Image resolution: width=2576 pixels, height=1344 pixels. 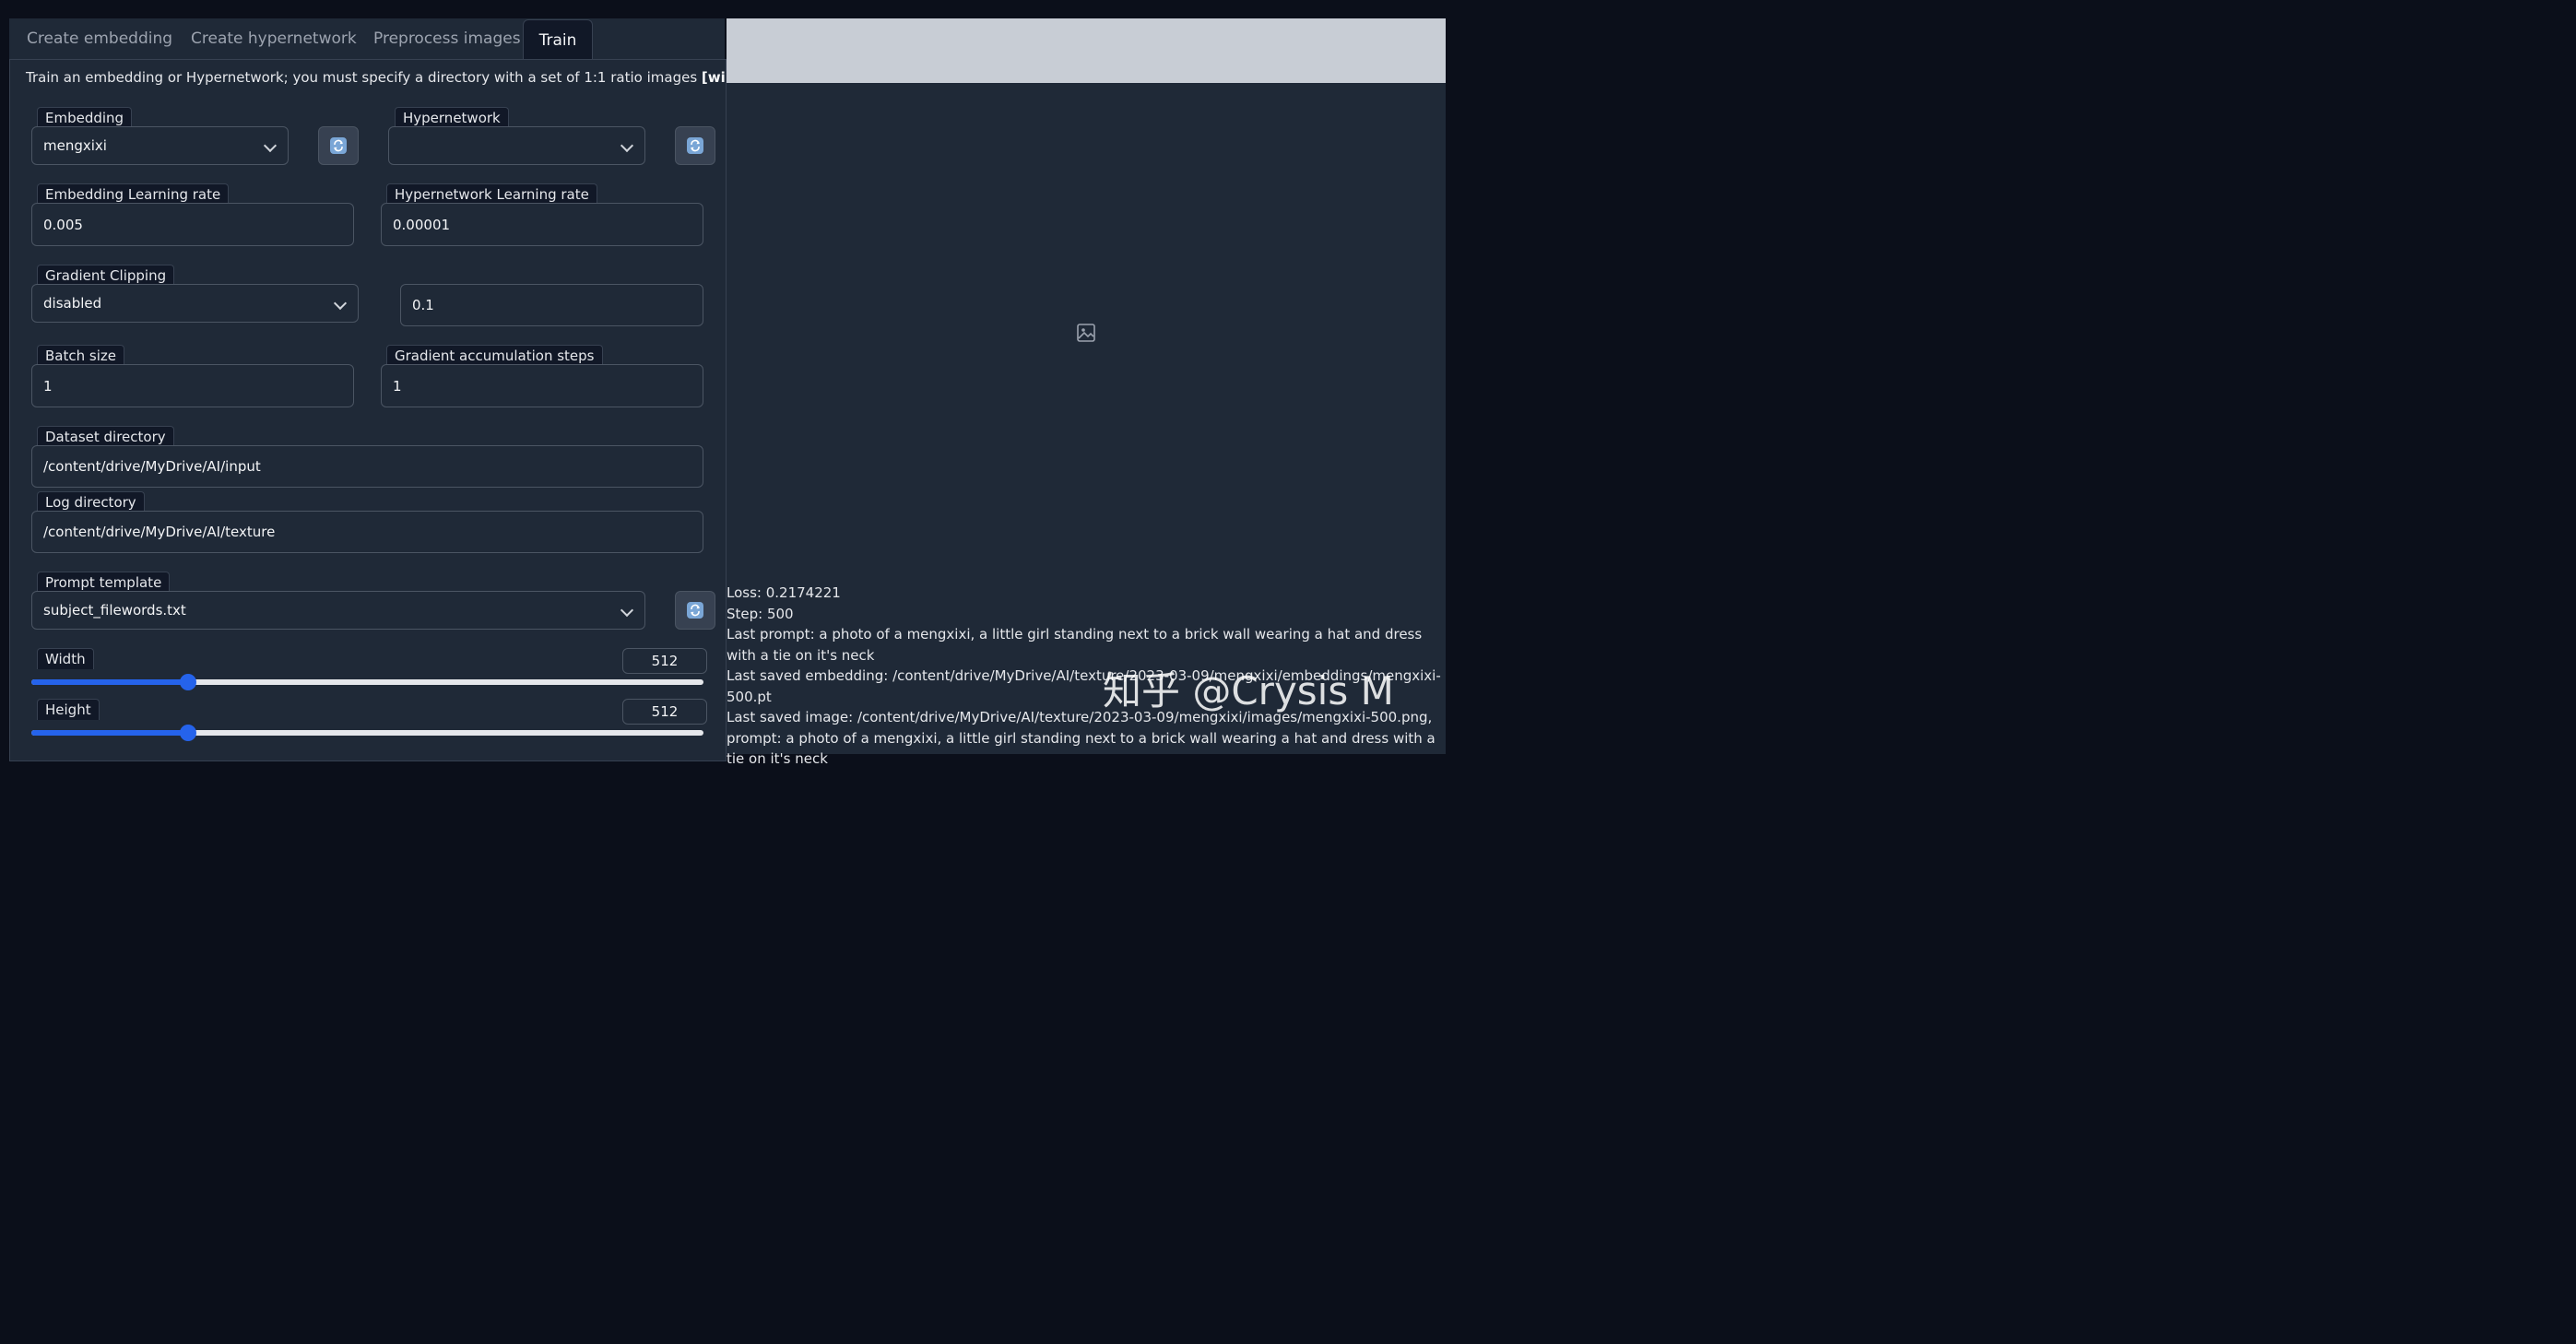 What do you see at coordinates (367, 682) in the screenshot?
I see `width-slider` at bounding box center [367, 682].